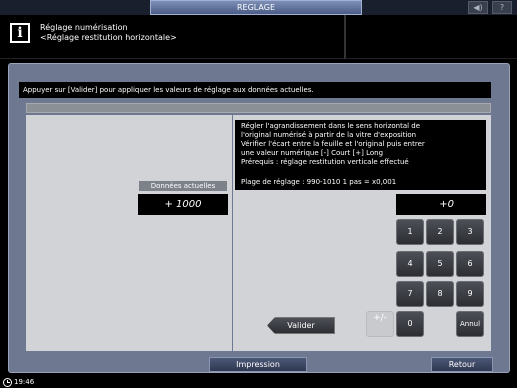 This screenshot has height=388, width=517. Describe the element at coordinates (470, 264) in the screenshot. I see `key-6: 6` at that location.